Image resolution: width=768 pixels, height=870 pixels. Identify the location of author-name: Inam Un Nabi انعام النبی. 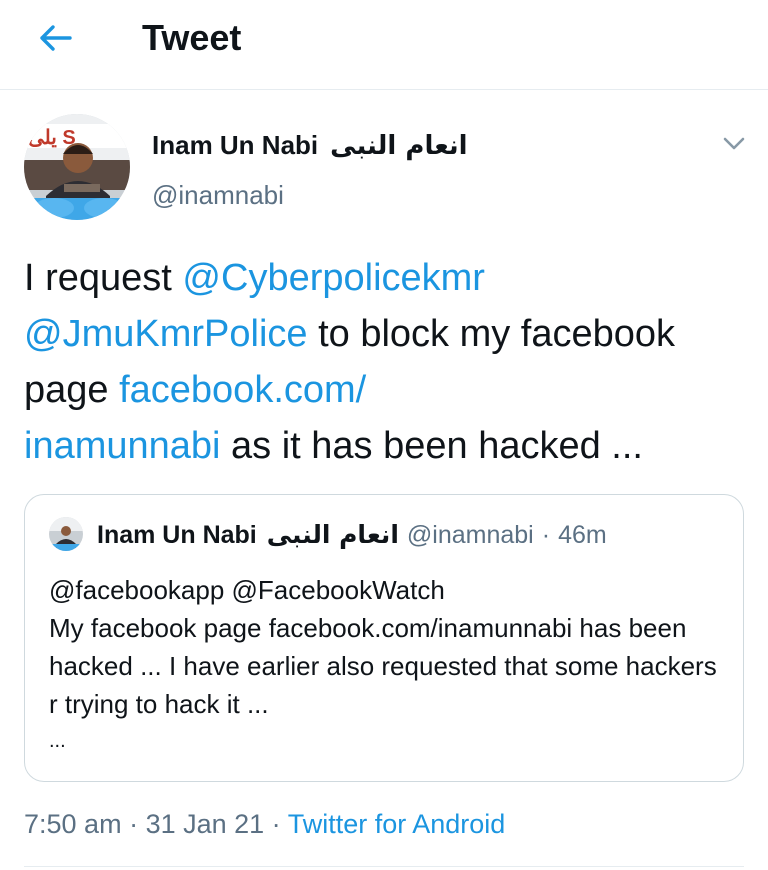
(310, 145).